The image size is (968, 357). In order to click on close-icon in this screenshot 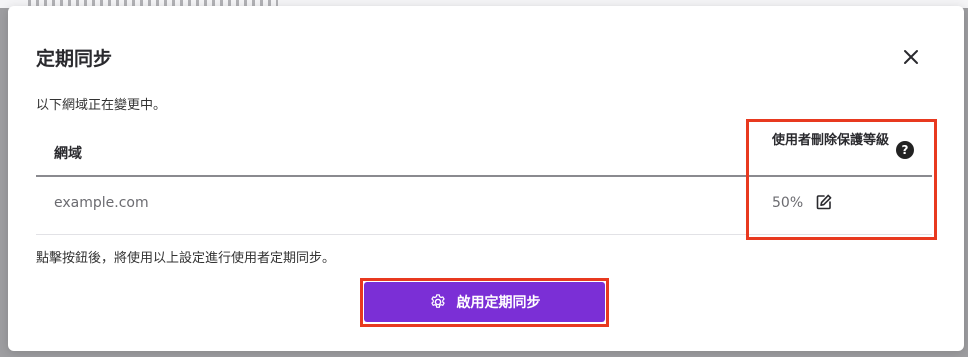, I will do `click(911, 57)`.